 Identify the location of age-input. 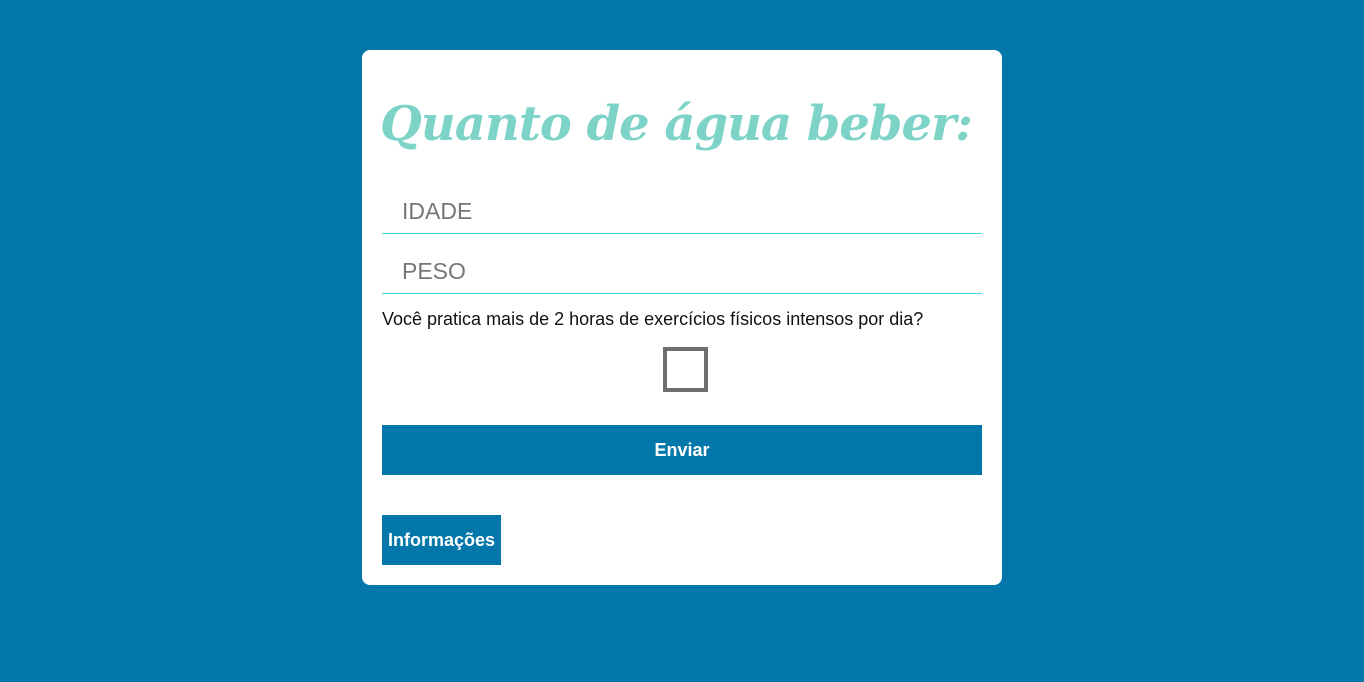
(682, 212).